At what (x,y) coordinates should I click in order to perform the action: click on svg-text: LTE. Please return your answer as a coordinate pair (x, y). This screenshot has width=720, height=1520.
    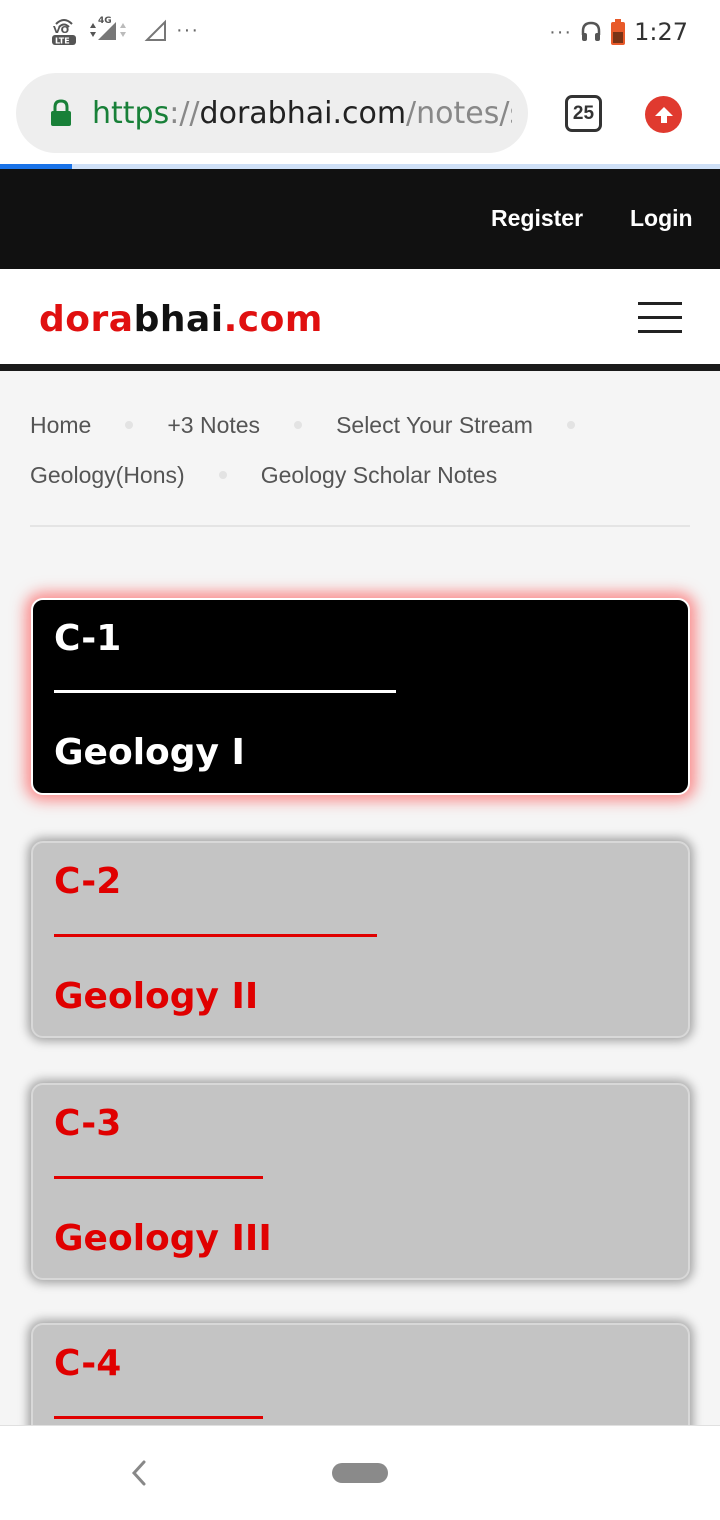
    Looking at the image, I should click on (62, 41).